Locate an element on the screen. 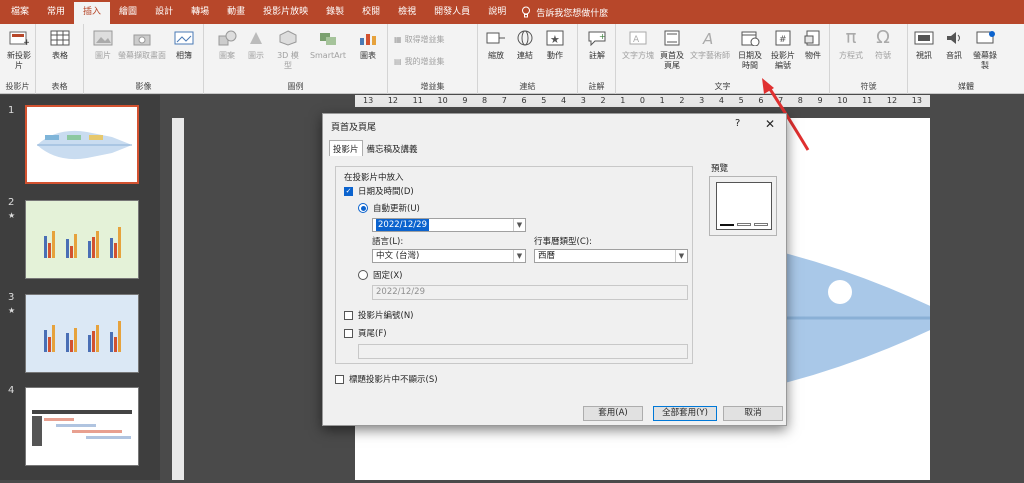 This screenshot has height=483, width=1024. date-format-select: 2022/12/29 ▼ is located at coordinates (449, 225).